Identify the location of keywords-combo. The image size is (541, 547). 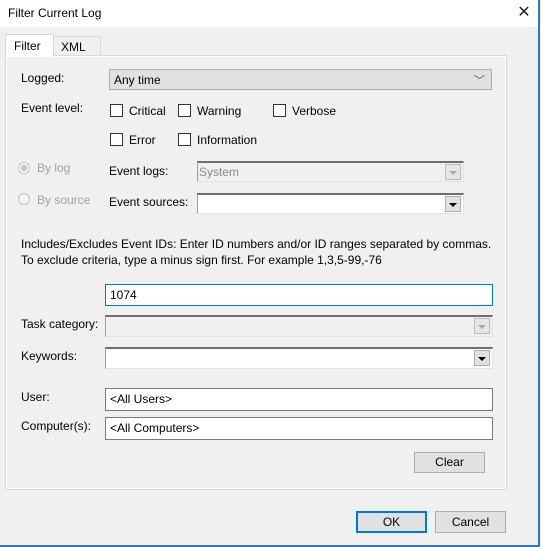
(299, 358).